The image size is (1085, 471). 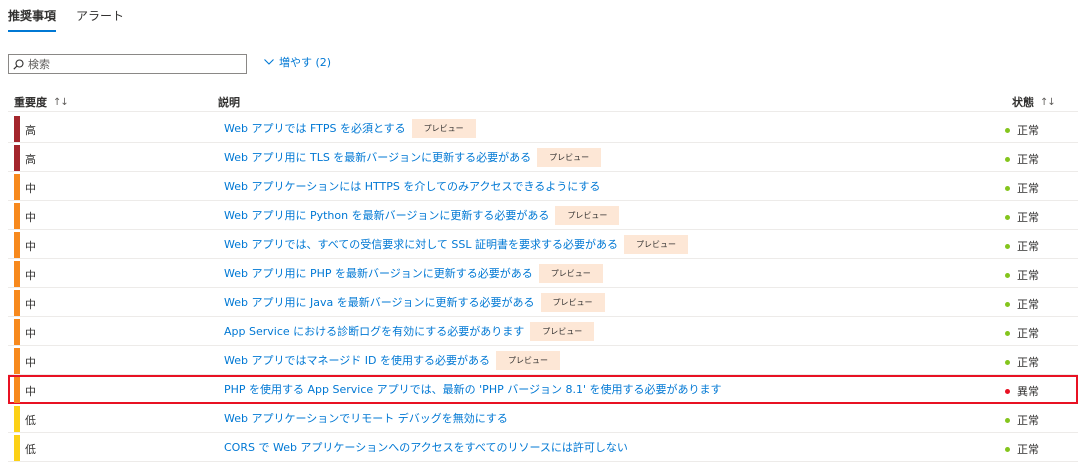 I want to click on tab-recommendations: 推奨事項, so click(x=32, y=20).